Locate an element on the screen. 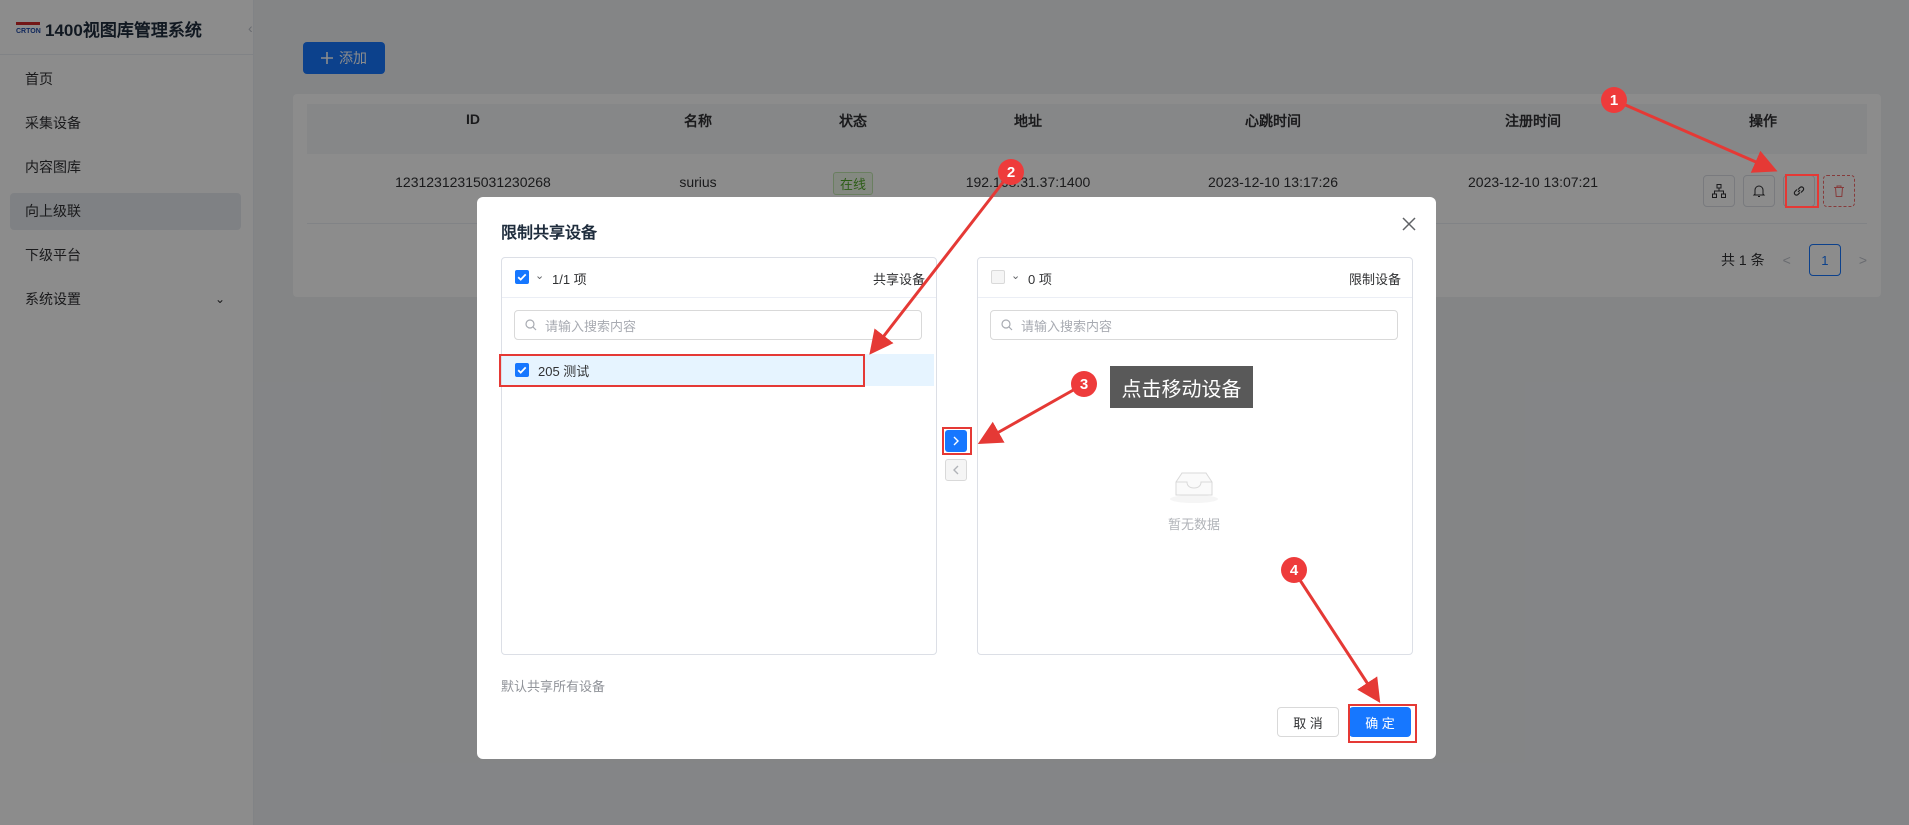 Image resolution: width=1909 pixels, height=825 pixels. selection-count: 1/1 项 is located at coordinates (569, 279).